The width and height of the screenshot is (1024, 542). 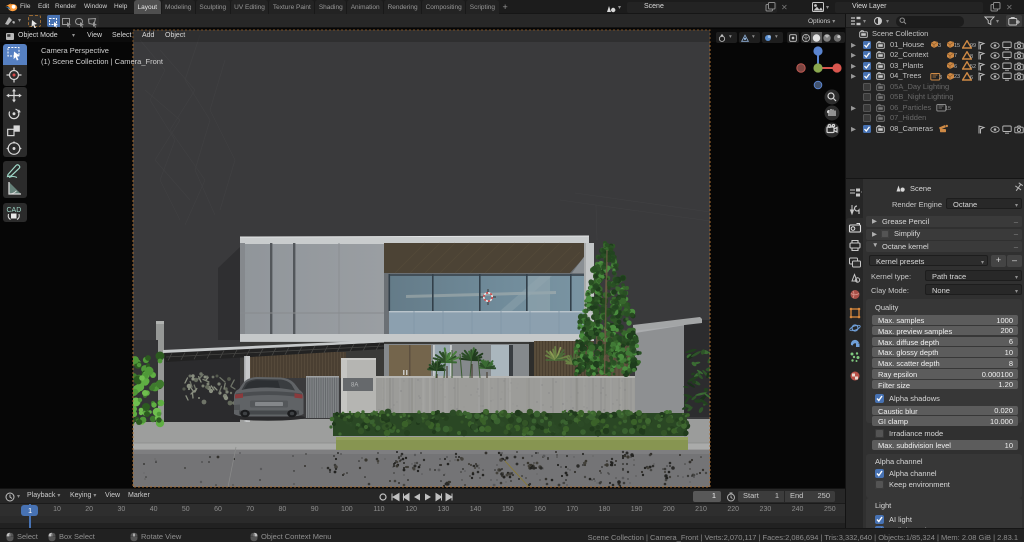 I want to click on svg-text: 8A, so click(x=354, y=386).